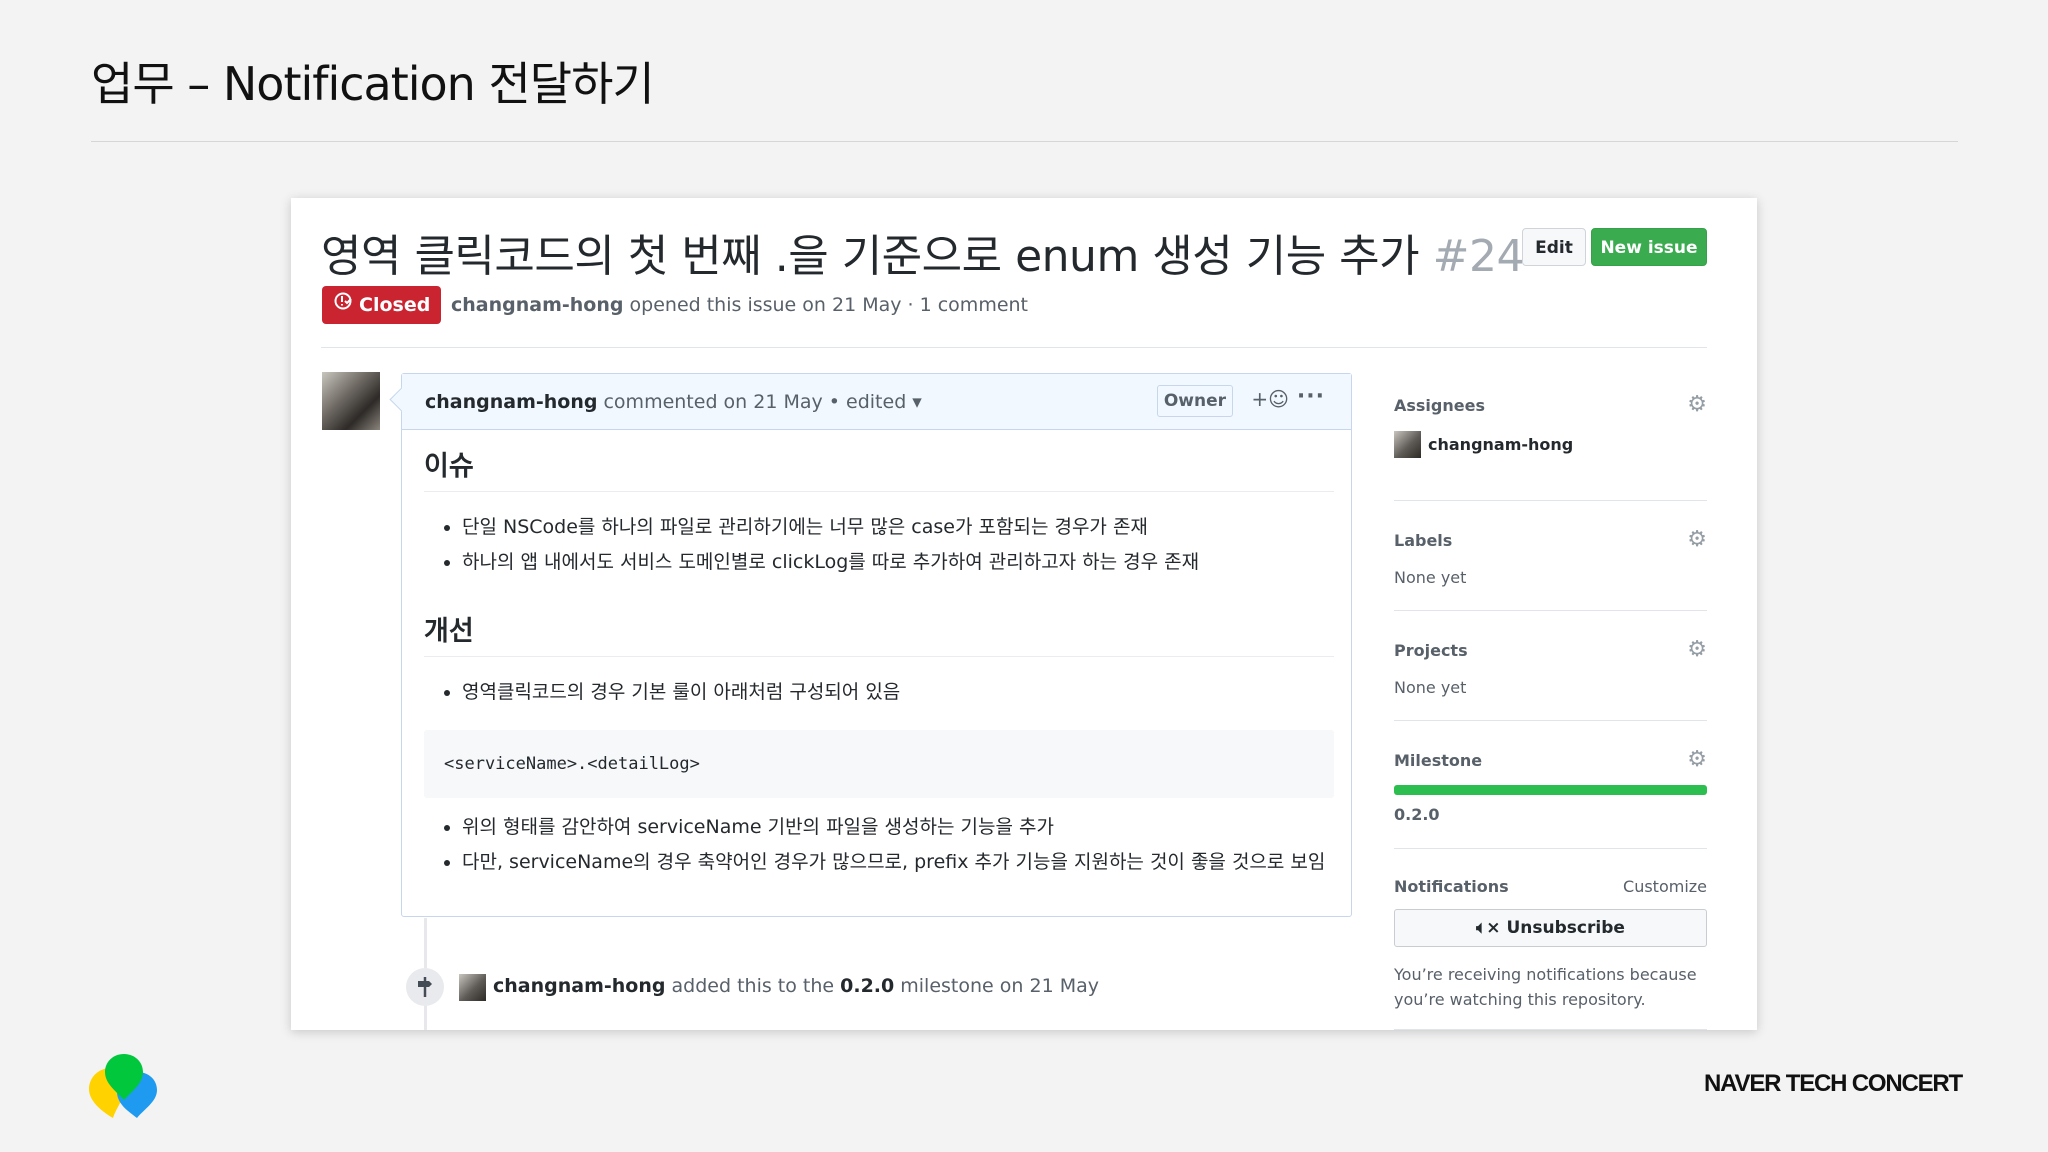  Describe the element at coordinates (1270, 399) in the screenshot. I see `smiley-icon: +☺` at that location.